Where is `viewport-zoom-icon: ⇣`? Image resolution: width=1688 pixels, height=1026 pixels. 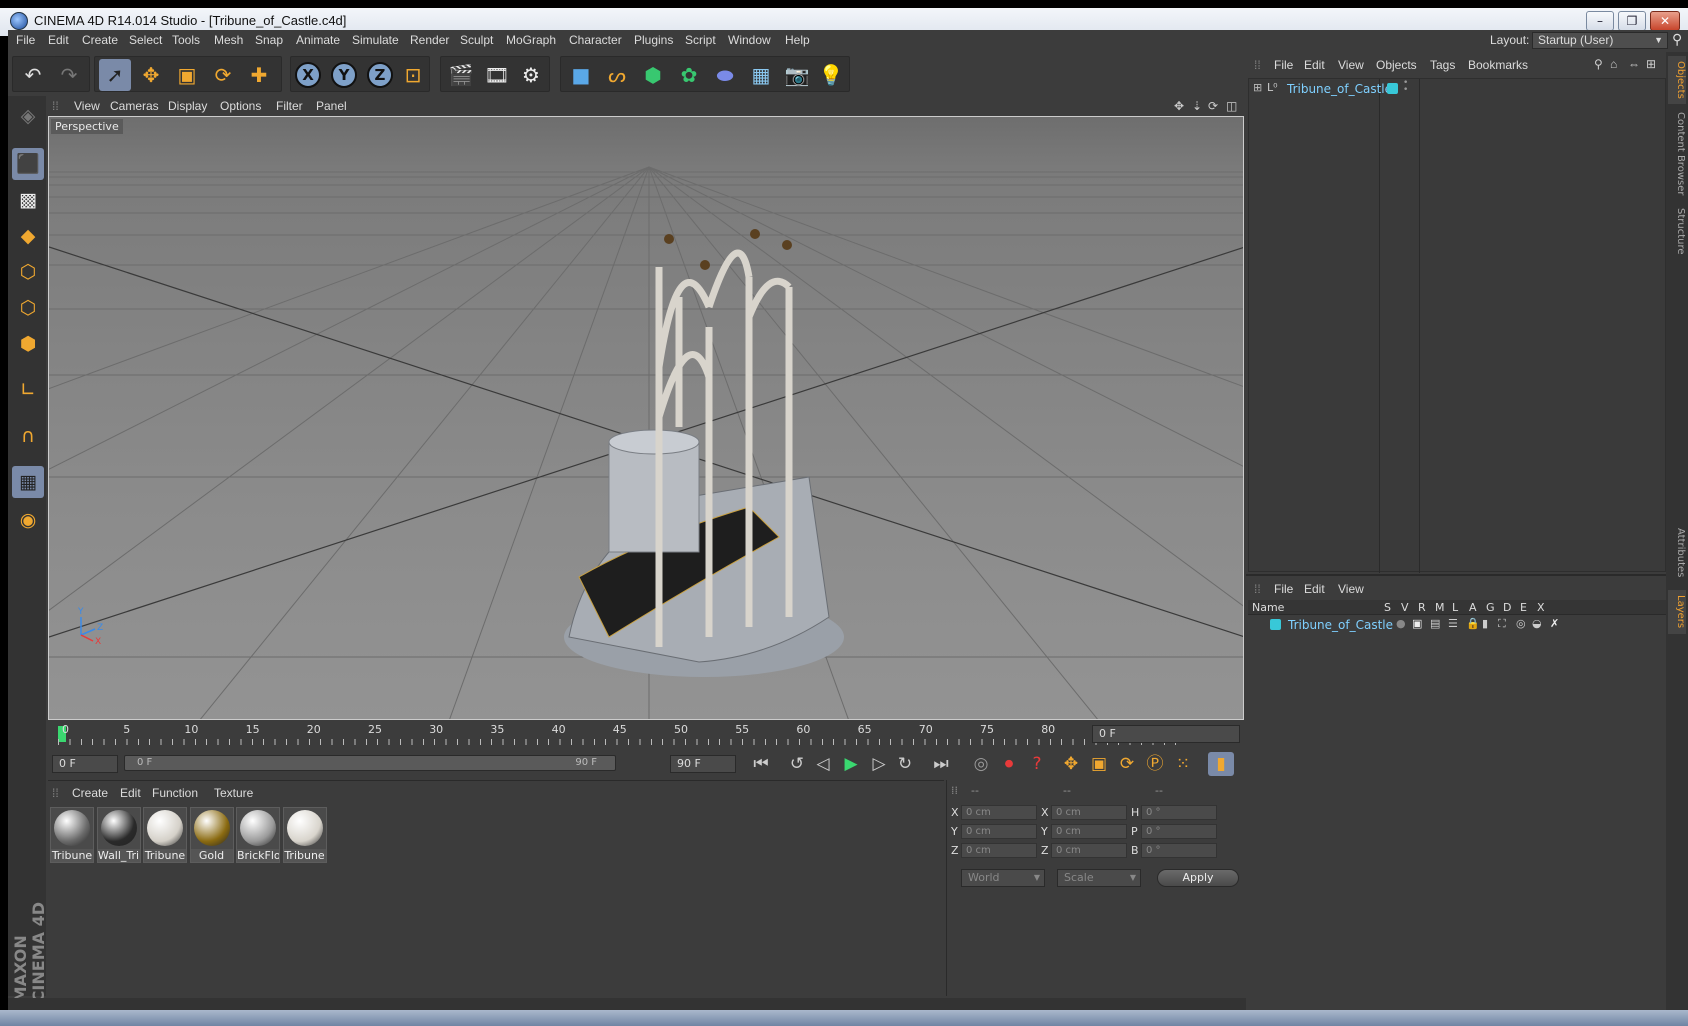 viewport-zoom-icon: ⇣ is located at coordinates (1197, 106).